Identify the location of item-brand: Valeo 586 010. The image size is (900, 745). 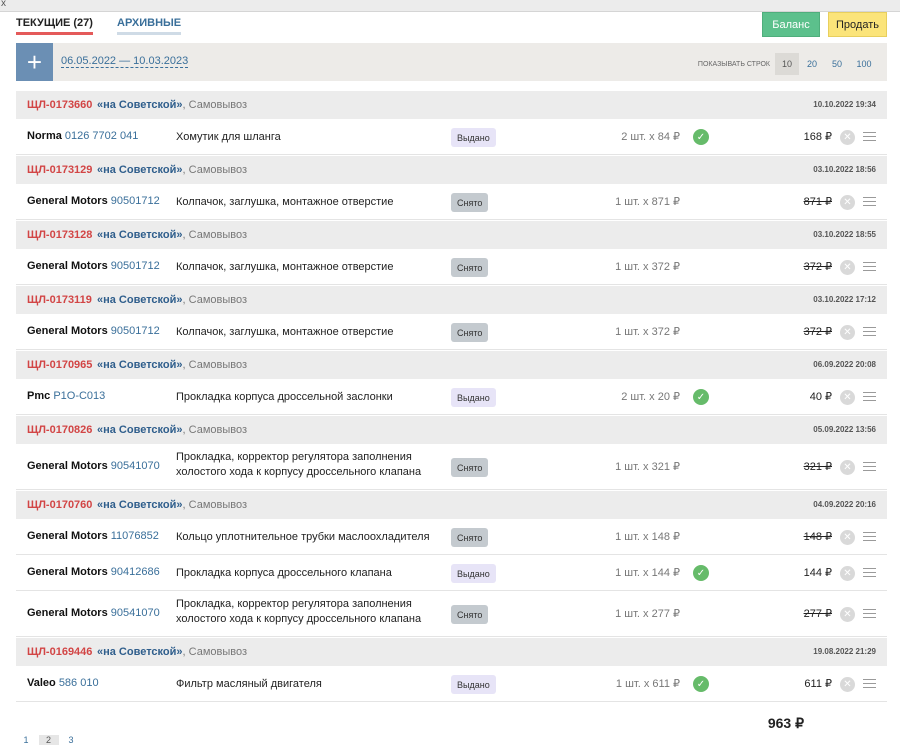
(63, 683).